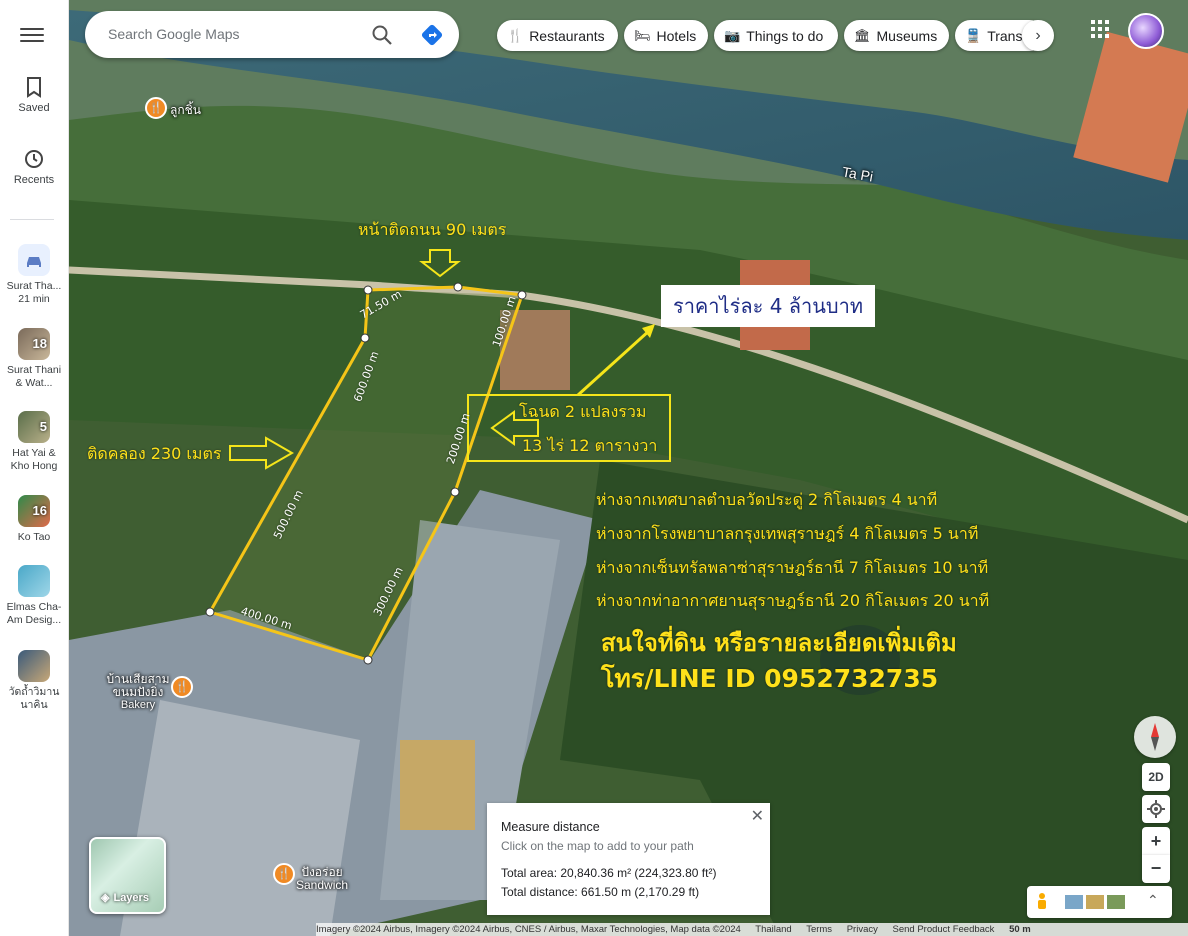  I want to click on price-label: ราคาไร่ละ 4 ล้านบาท, so click(768, 306).